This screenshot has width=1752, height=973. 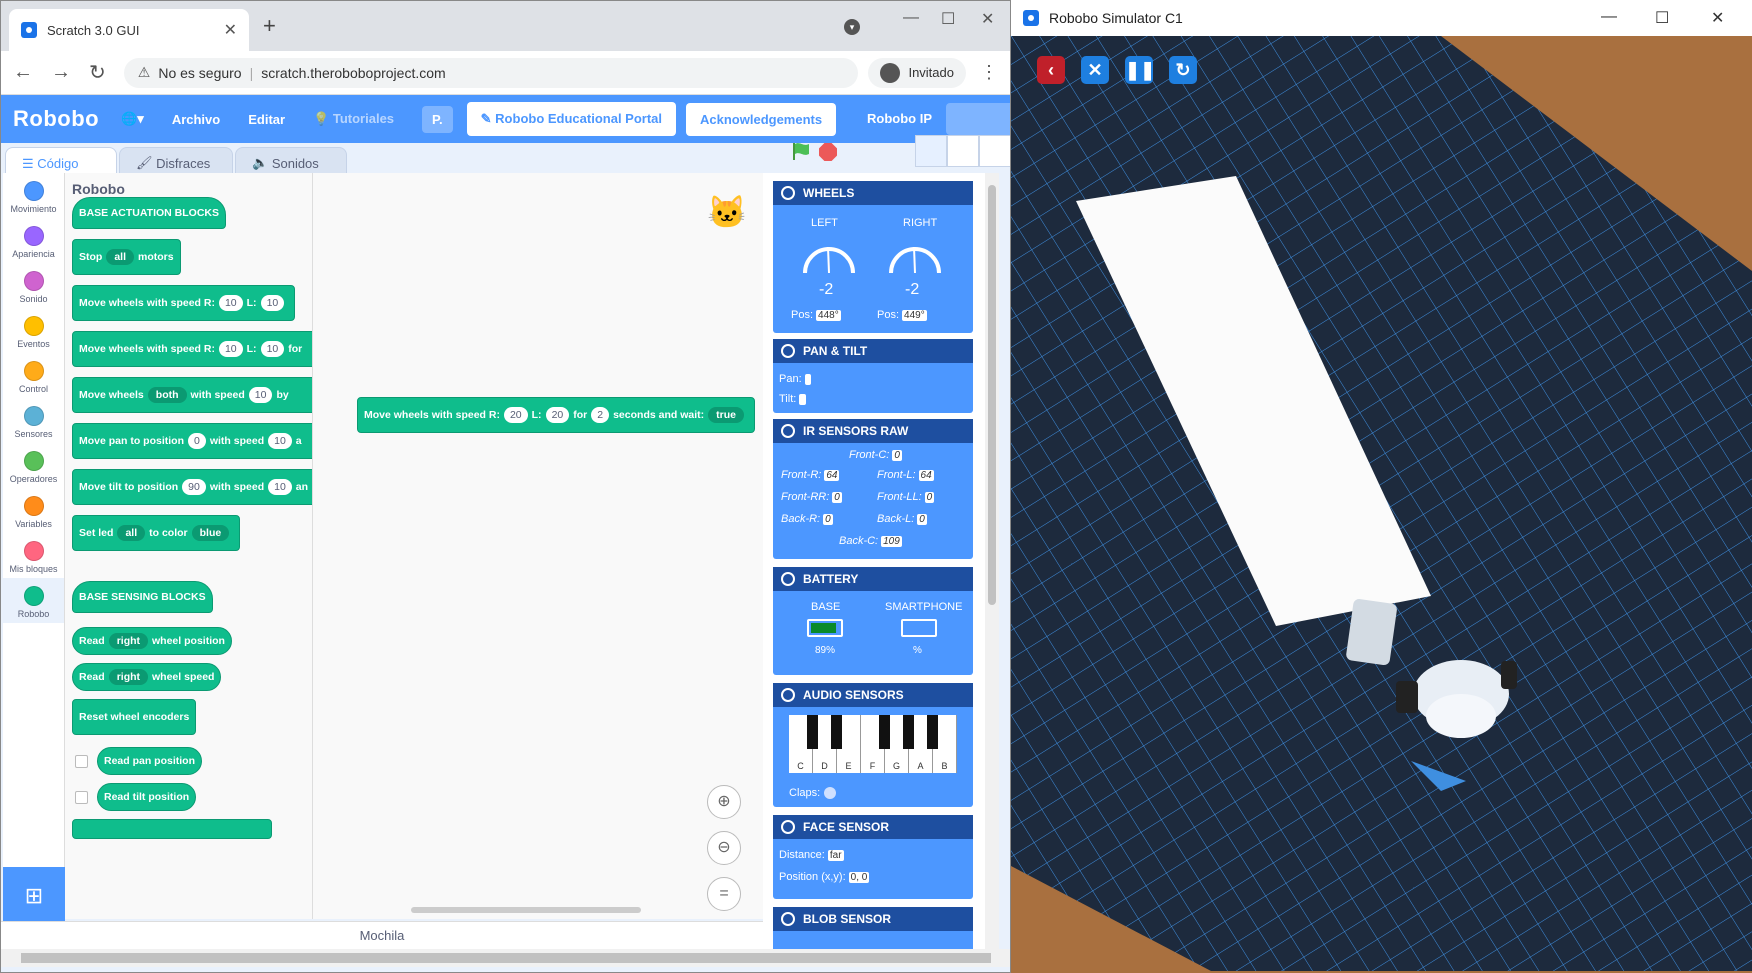 I want to click on color-dropdown: blue, so click(x=210, y=533).